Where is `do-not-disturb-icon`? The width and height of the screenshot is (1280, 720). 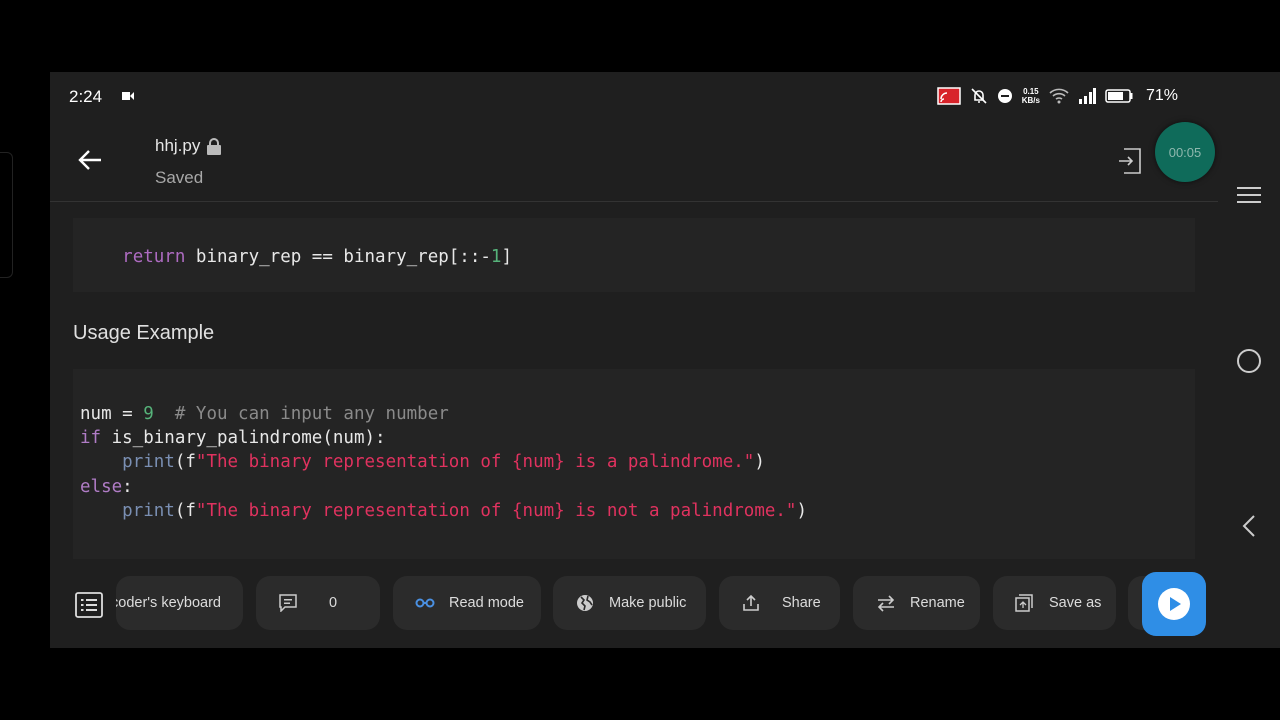
do-not-disturb-icon is located at coordinates (1004, 96).